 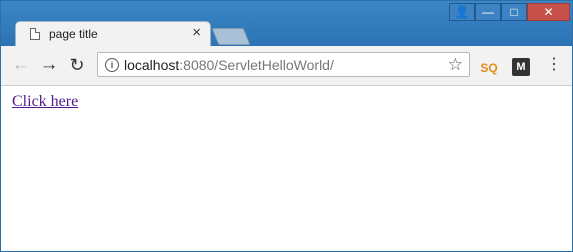 I want to click on click-here-link: Click here, so click(x=45, y=102).